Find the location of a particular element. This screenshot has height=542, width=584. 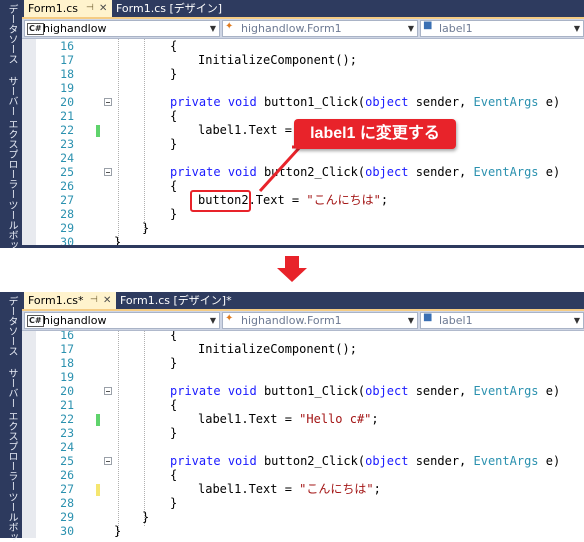

tab-form1-cs: Form1.cs* ⊣ ✕ is located at coordinates (70, 300).